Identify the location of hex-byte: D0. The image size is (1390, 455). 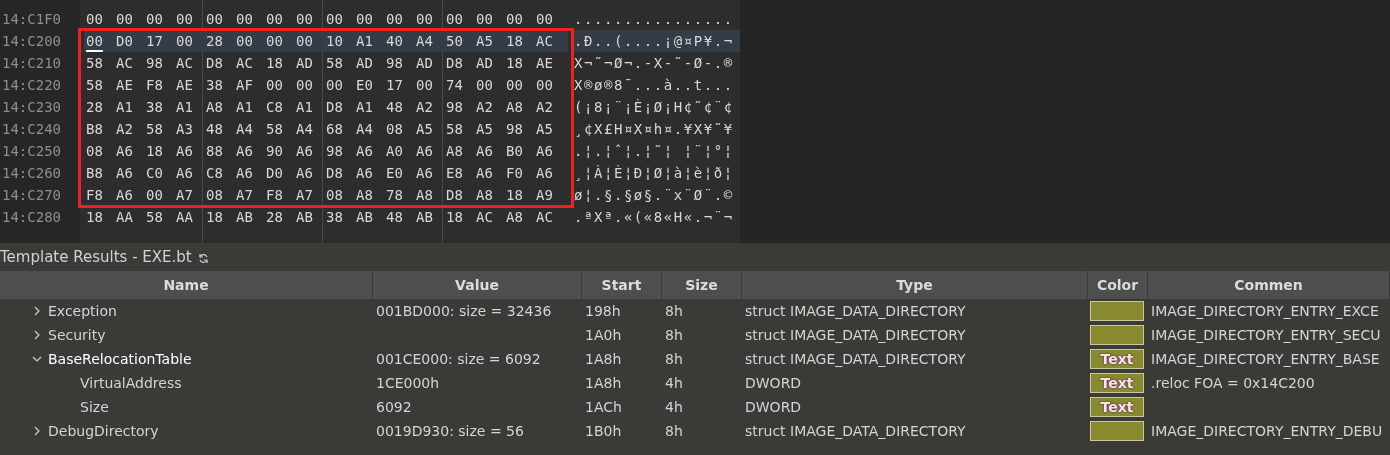
(129, 41).